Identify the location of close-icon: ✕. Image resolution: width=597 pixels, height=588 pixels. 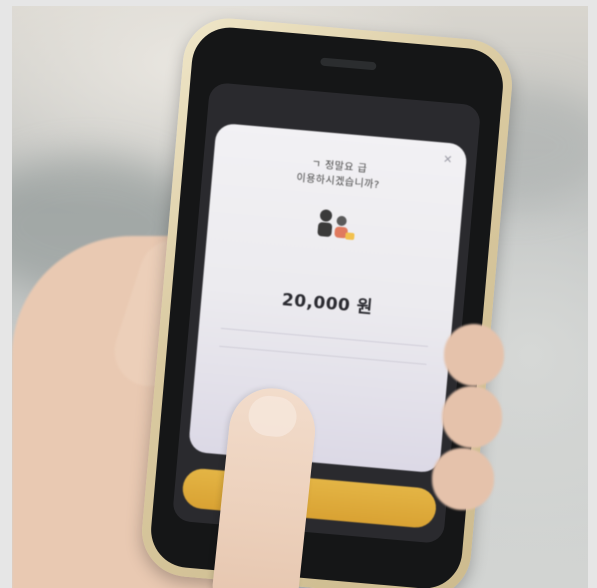
(448, 160).